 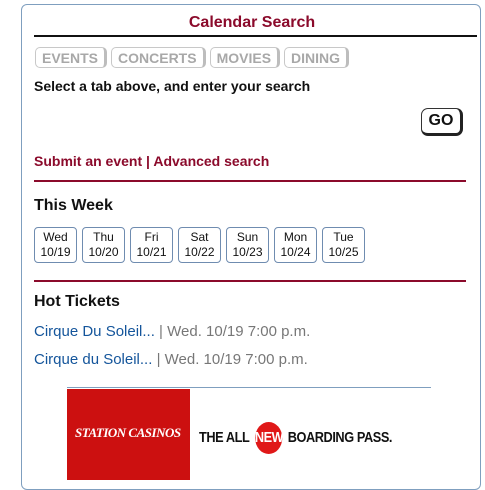 I want to click on ad-headline: THE ALL NEW BOARDING PASS., so click(x=295, y=438).